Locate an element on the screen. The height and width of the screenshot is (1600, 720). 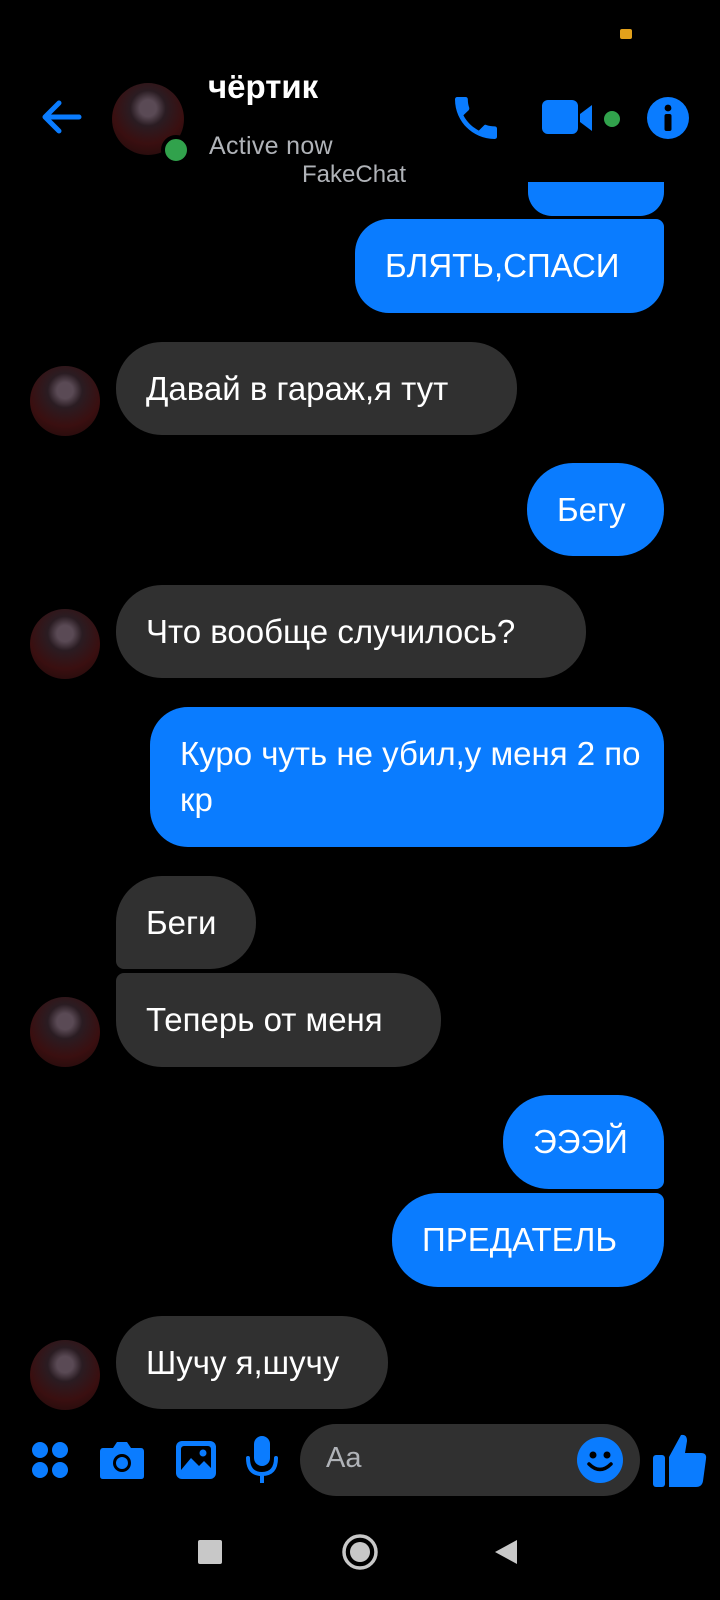
thumbs-up-icon is located at coordinates (680, 1460).